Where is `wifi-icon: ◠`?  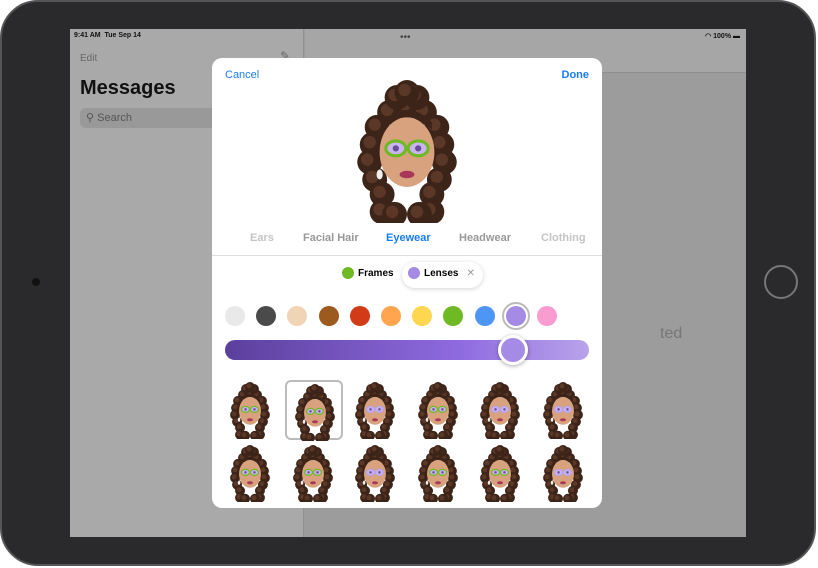
wifi-icon: ◠ is located at coordinates (708, 36).